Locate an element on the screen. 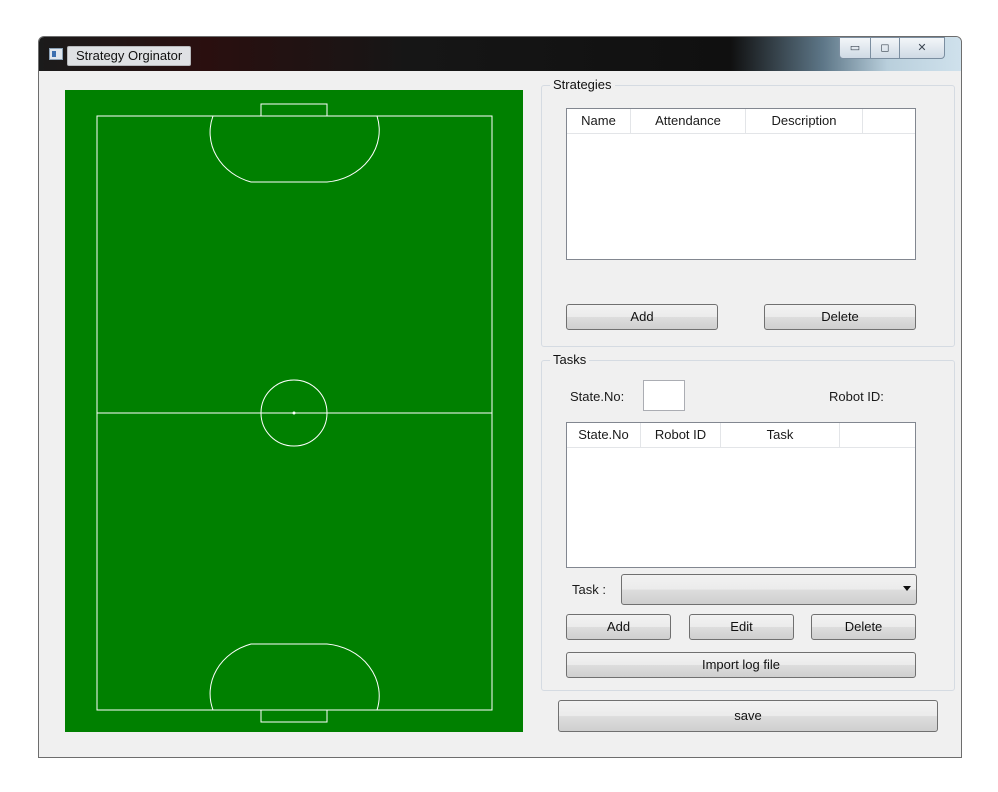  chevron-down-icon is located at coordinates (907, 588).